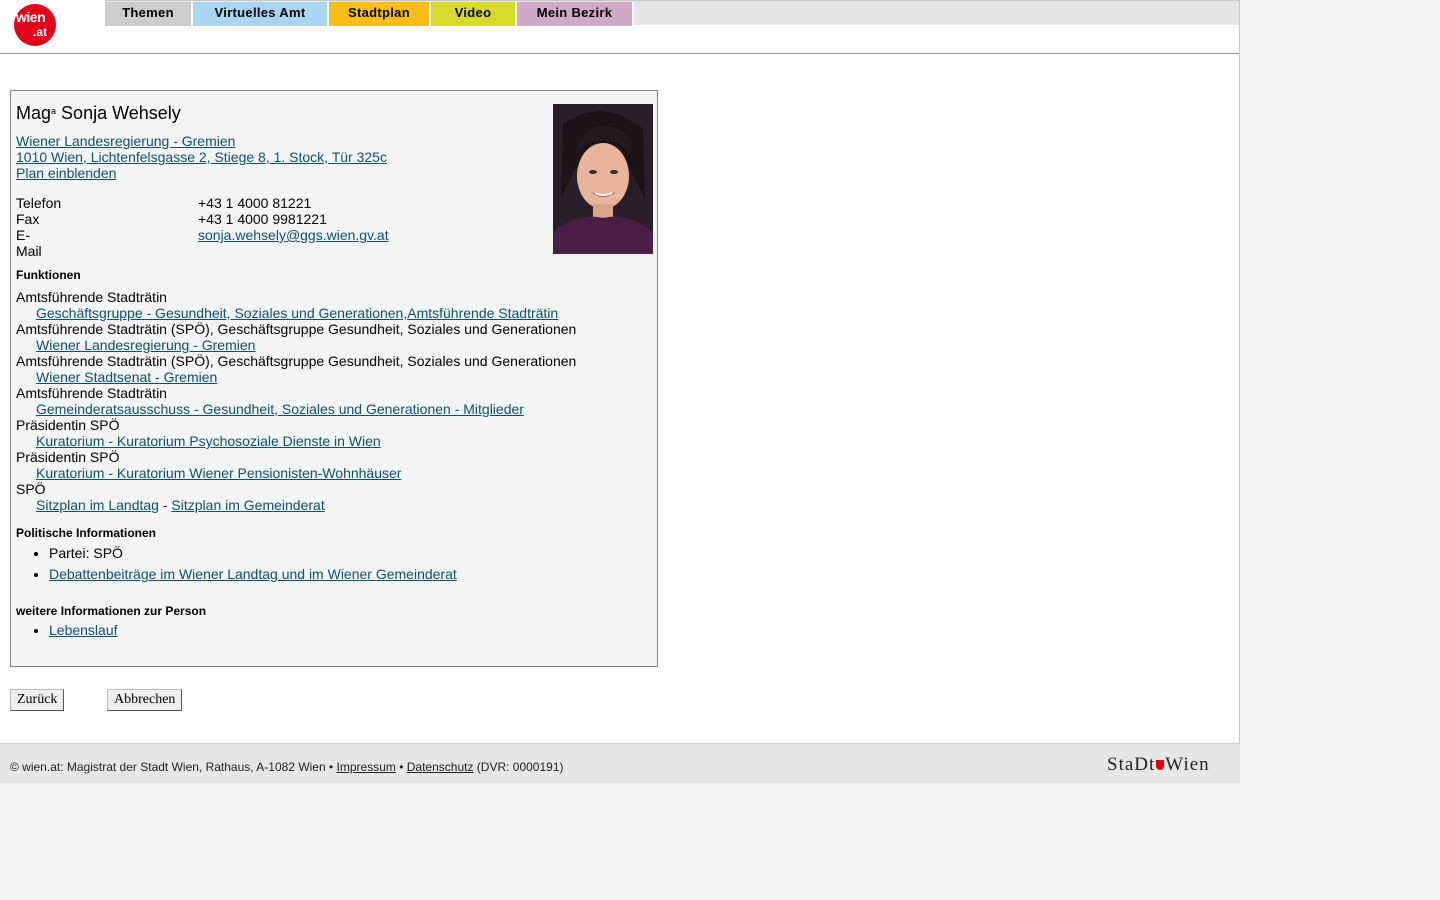 The image size is (1440, 900). I want to click on more-info-list: Lebenslauf, so click(67, 630).